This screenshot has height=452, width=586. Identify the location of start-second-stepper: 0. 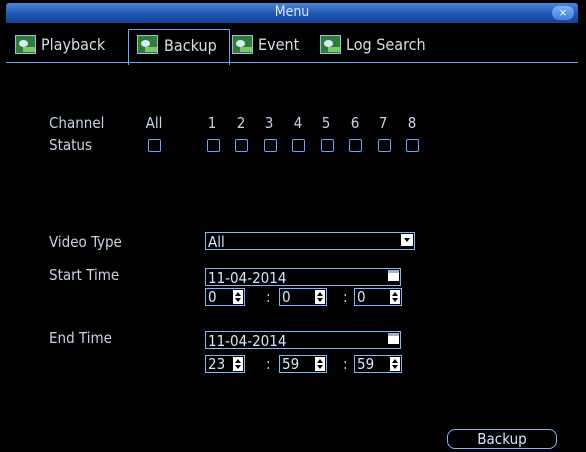
(378, 297).